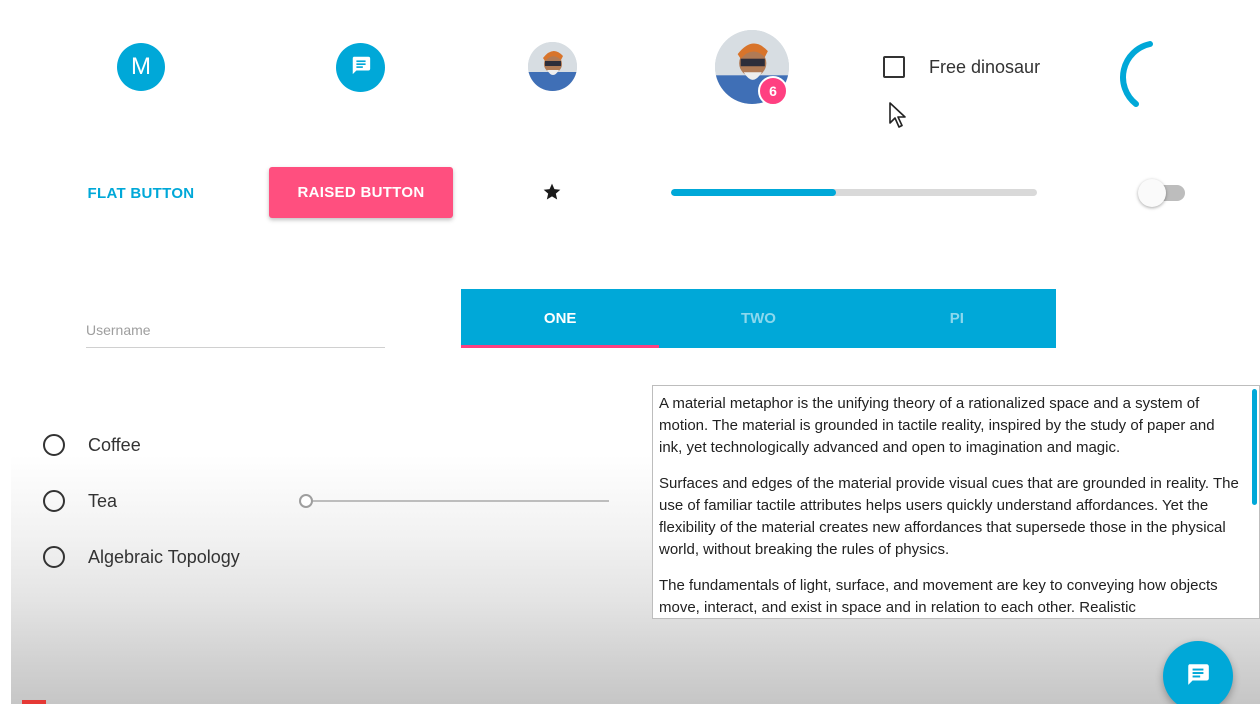  Describe the element at coordinates (753, 192) in the screenshot. I see `progress-bar-fill` at that location.